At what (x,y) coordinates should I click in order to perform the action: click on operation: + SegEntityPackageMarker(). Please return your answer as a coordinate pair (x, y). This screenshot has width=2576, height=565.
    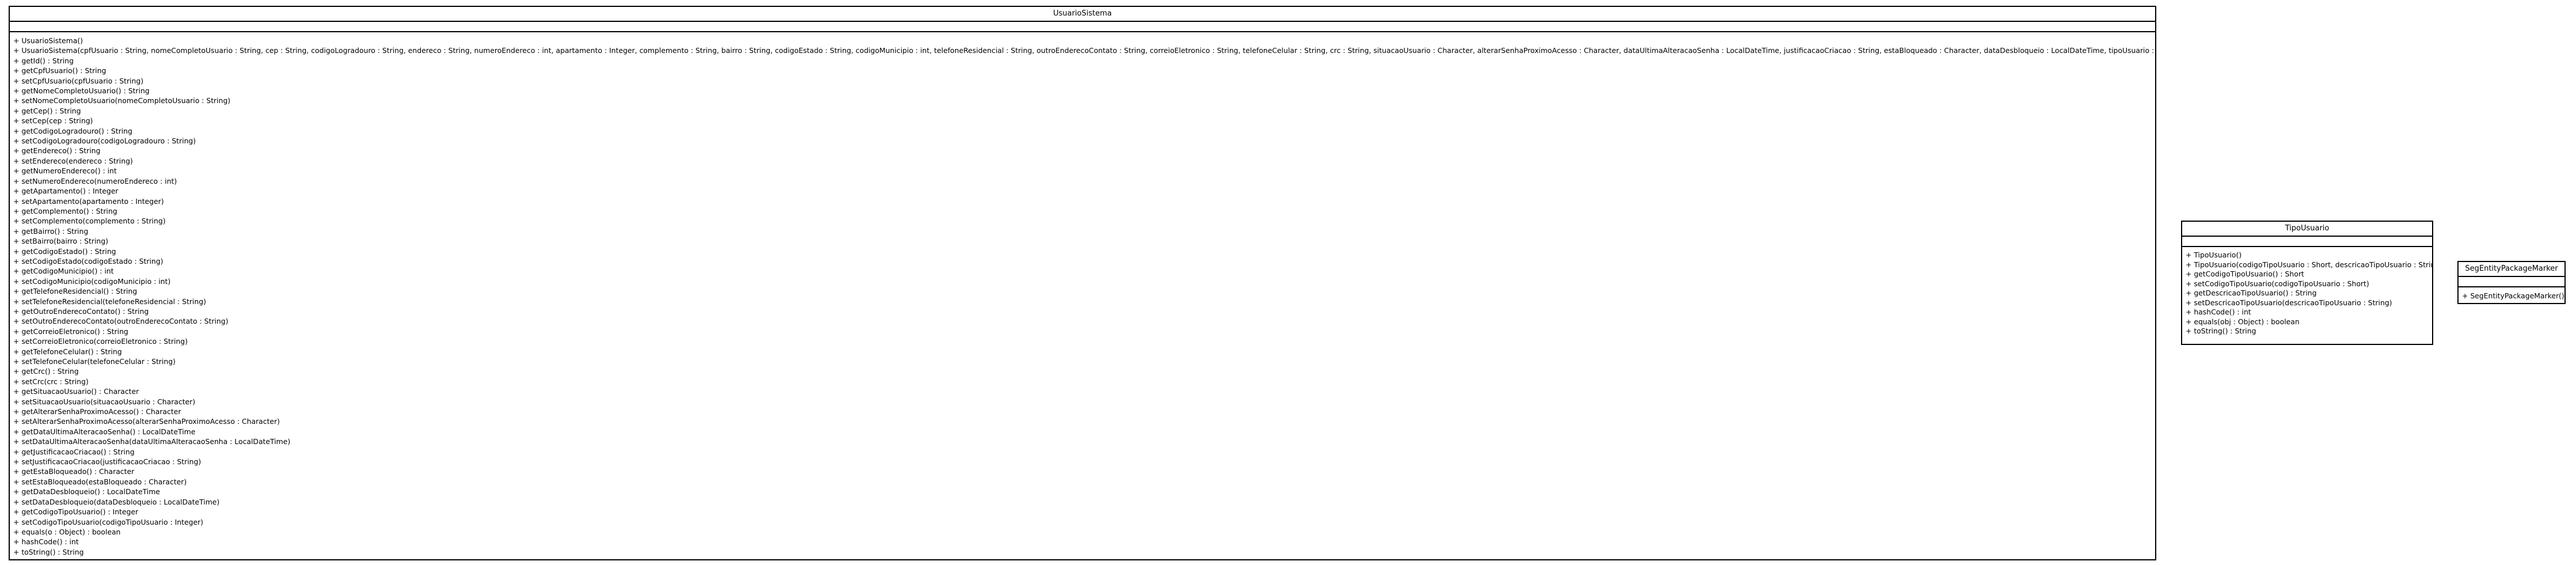
    Looking at the image, I should click on (2513, 295).